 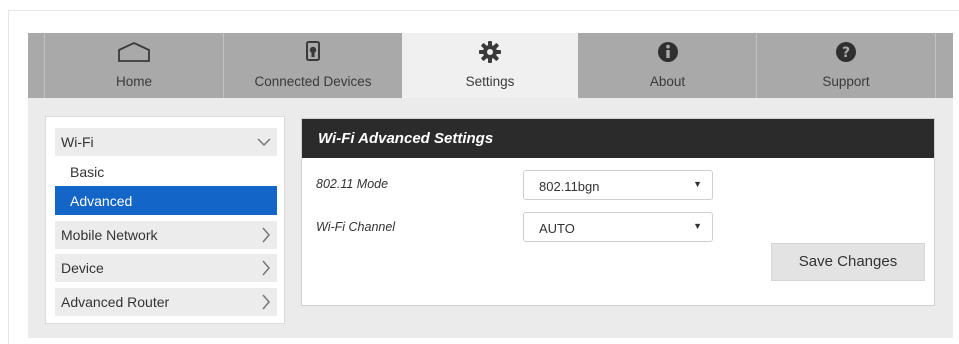 I want to click on tab-home: Home, so click(x=134, y=65).